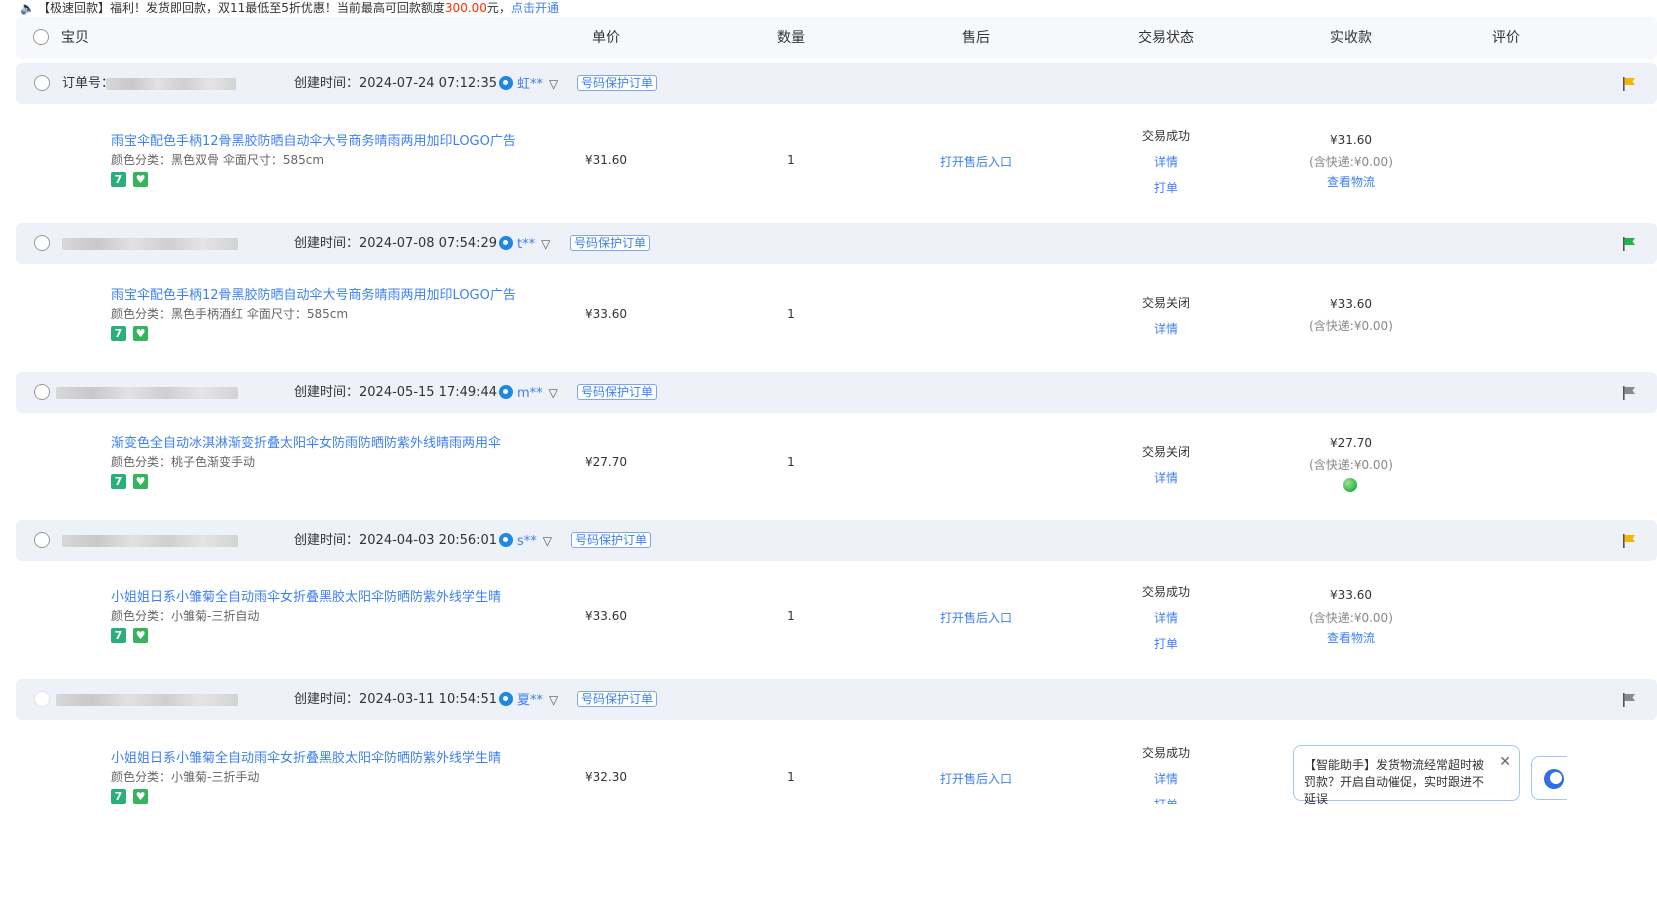 The width and height of the screenshot is (1657, 898). I want to click on item-title-link: 渐变色全自动冰淇淋渐变折叠太阳伞女防雨防晒防紫外线晴雨两用伞, so click(306, 441).